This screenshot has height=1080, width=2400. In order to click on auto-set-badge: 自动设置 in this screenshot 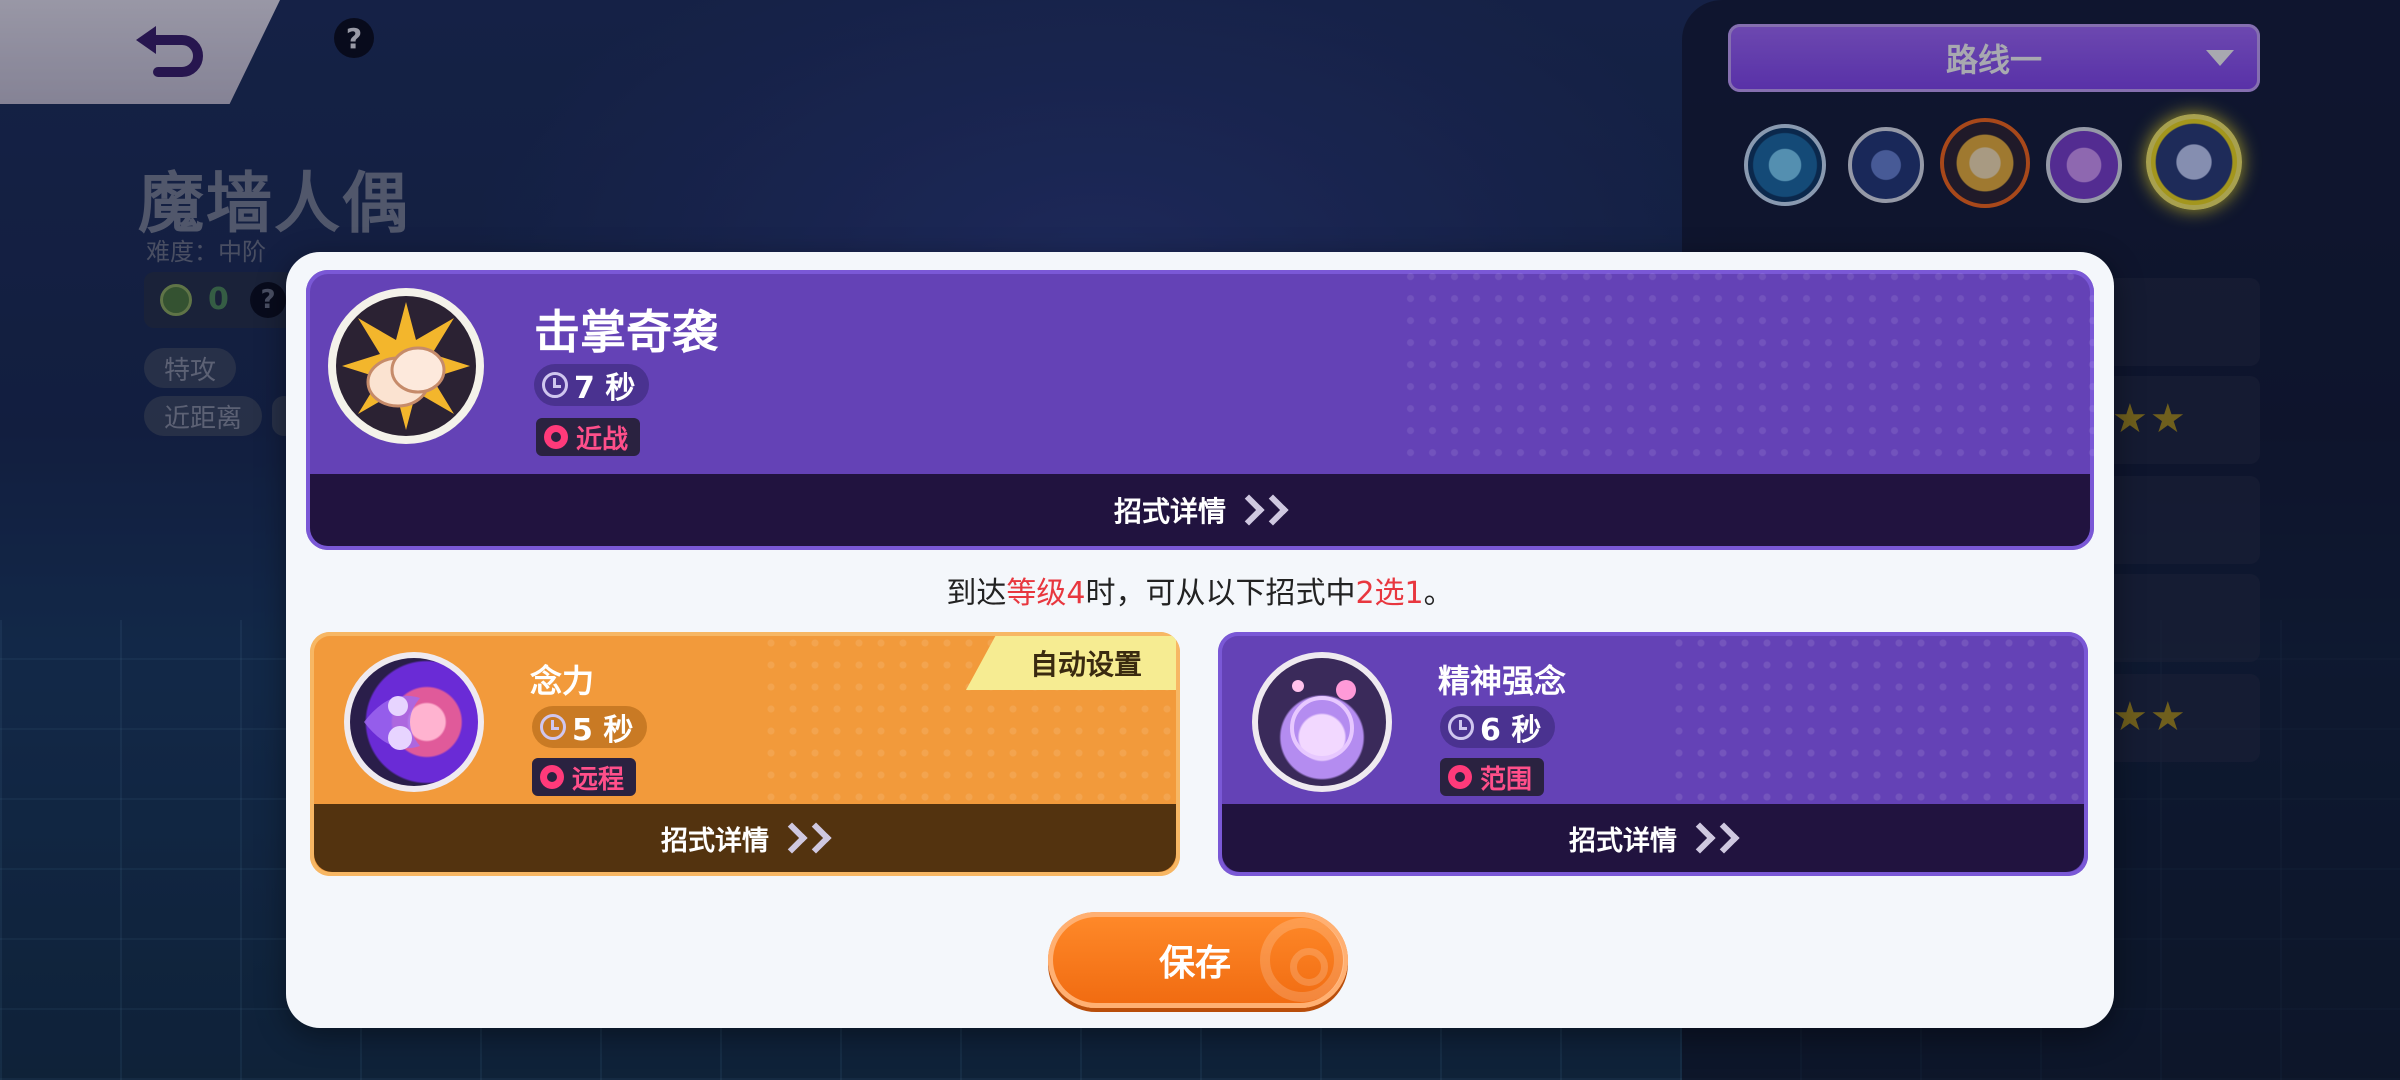, I will do `click(1071, 663)`.